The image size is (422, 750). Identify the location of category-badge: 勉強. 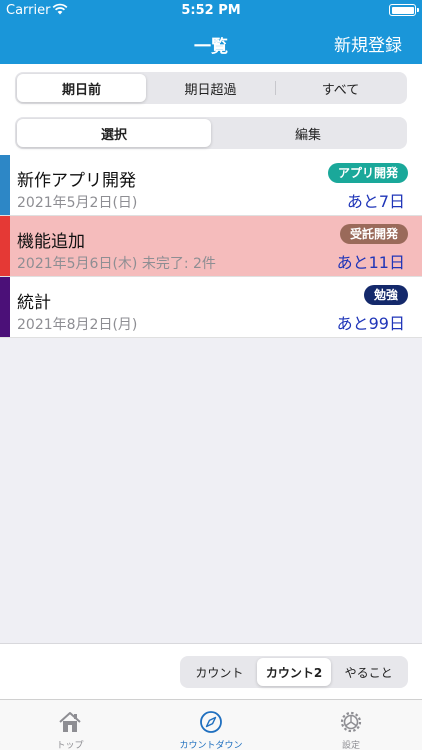
(385, 295).